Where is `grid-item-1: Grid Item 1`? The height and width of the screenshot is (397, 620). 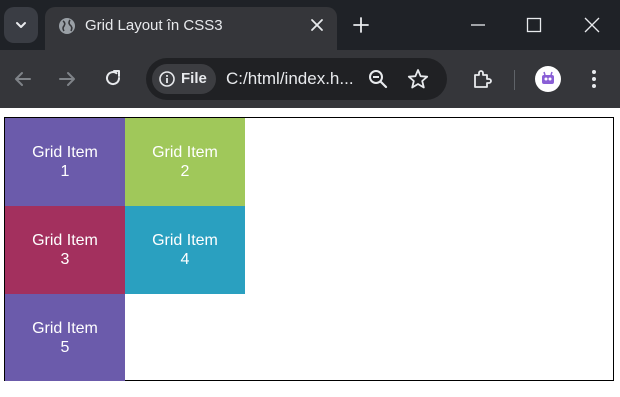
grid-item-1: Grid Item 1 is located at coordinates (65, 162).